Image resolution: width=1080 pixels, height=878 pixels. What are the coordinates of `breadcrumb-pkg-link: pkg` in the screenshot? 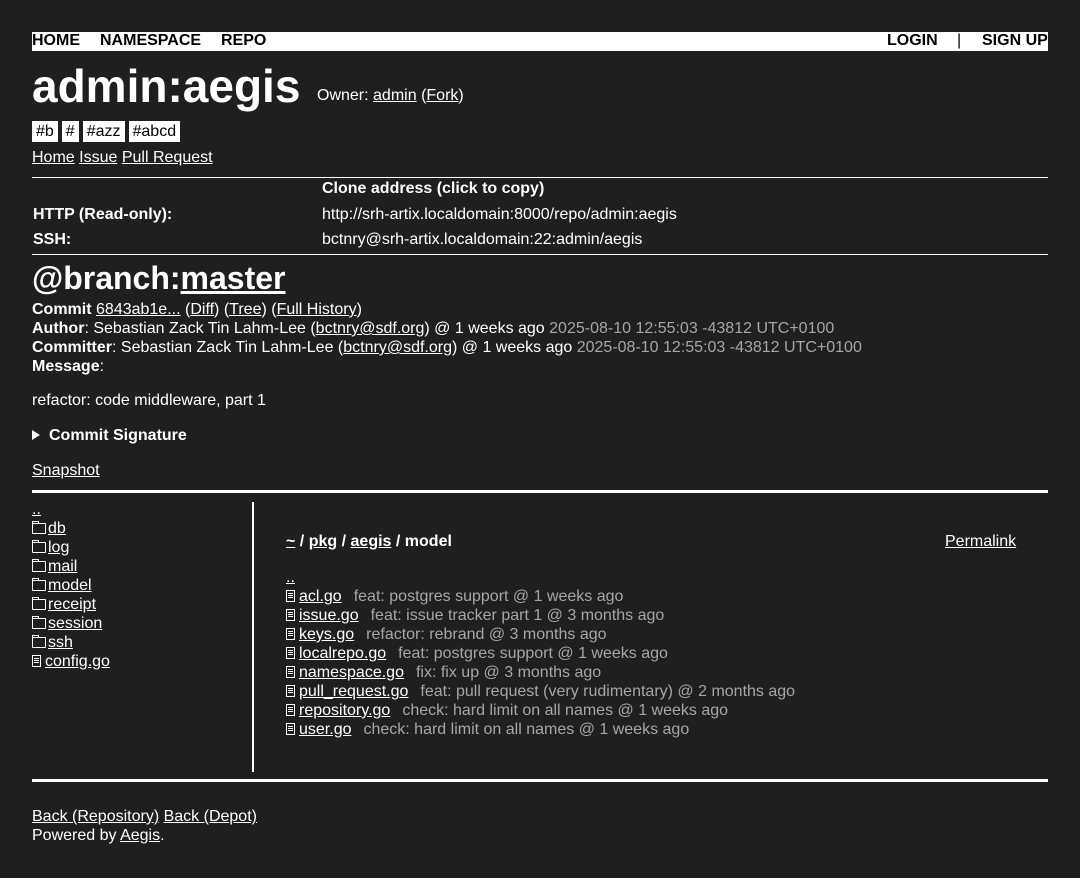 It's located at (323, 541).